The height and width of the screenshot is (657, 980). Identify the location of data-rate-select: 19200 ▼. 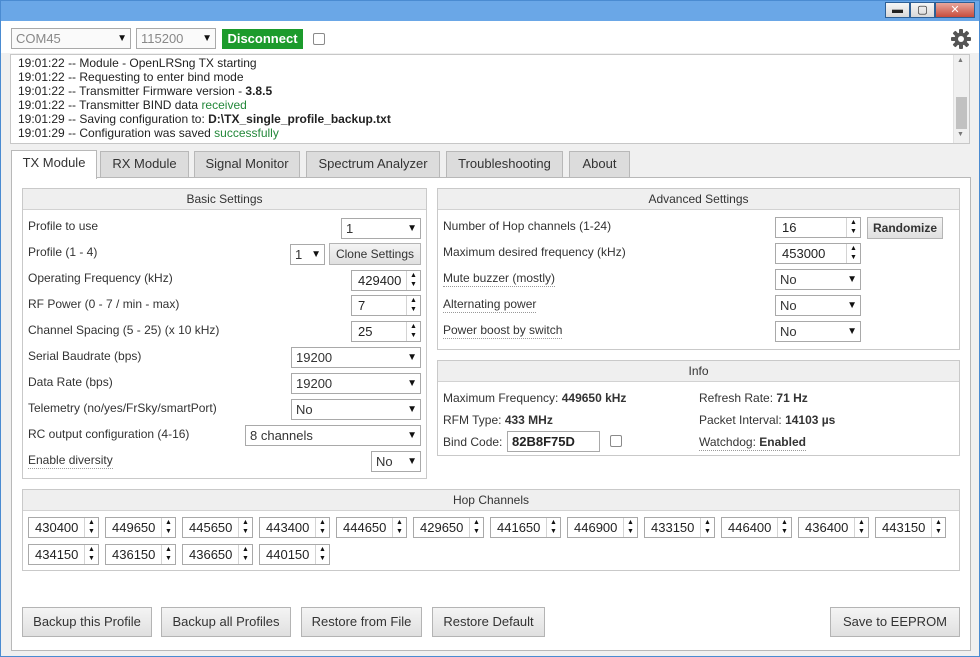
(356, 383).